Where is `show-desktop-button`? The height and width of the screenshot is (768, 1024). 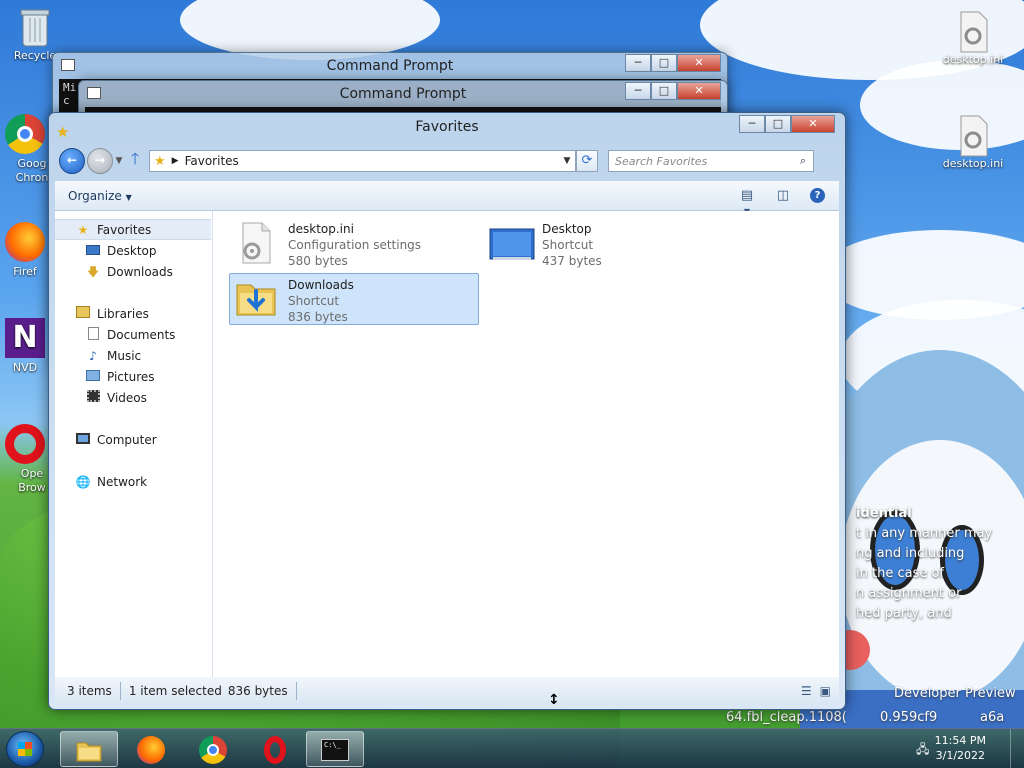
show-desktop-button is located at coordinates (1017, 748).